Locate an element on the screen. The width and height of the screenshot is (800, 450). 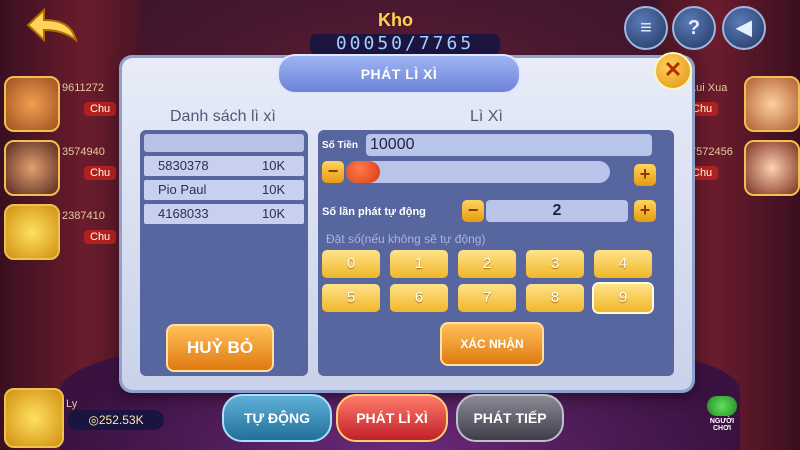
list-item-id: Pio Paul is located at coordinates (182, 189).